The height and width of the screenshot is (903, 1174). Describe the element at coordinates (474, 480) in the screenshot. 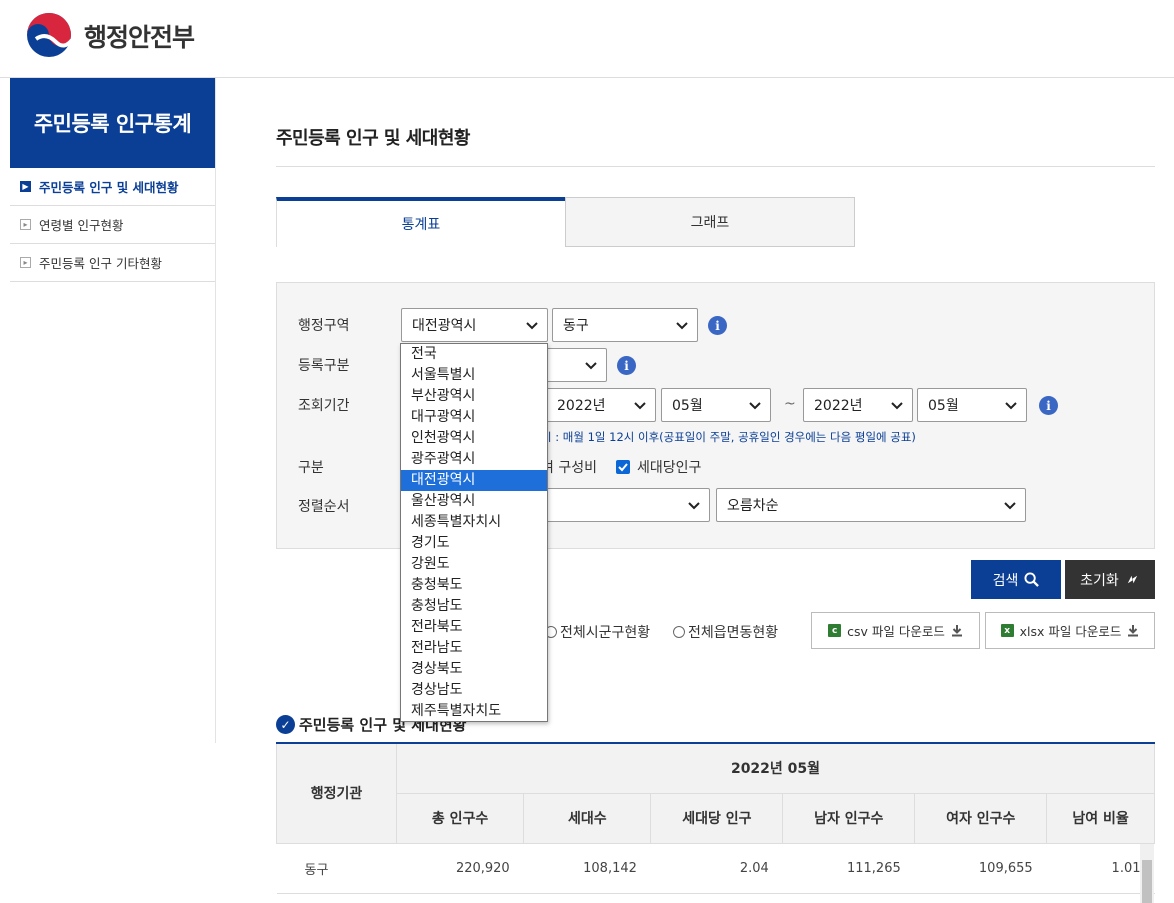

I see `dropdown-option-selected: 대전광역시` at that location.